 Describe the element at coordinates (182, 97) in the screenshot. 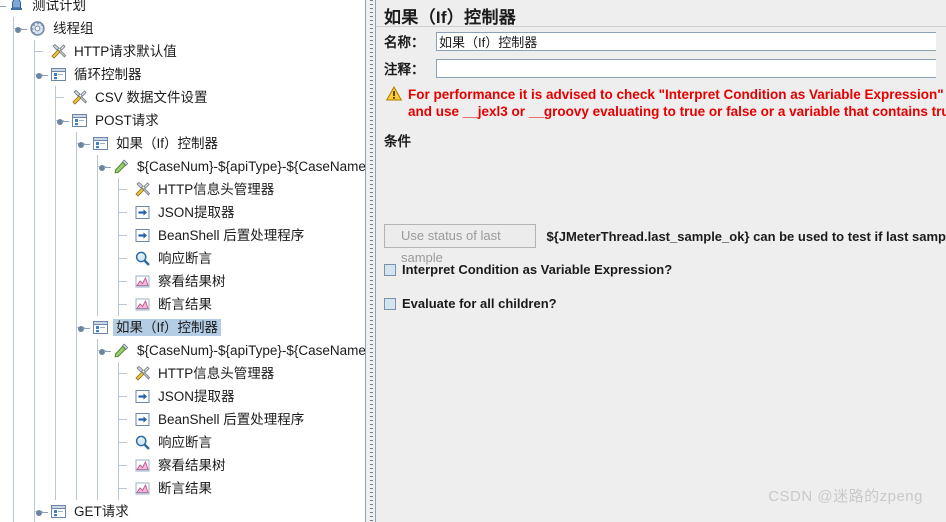

I see `tree-node: CSV 数据文件设置` at that location.